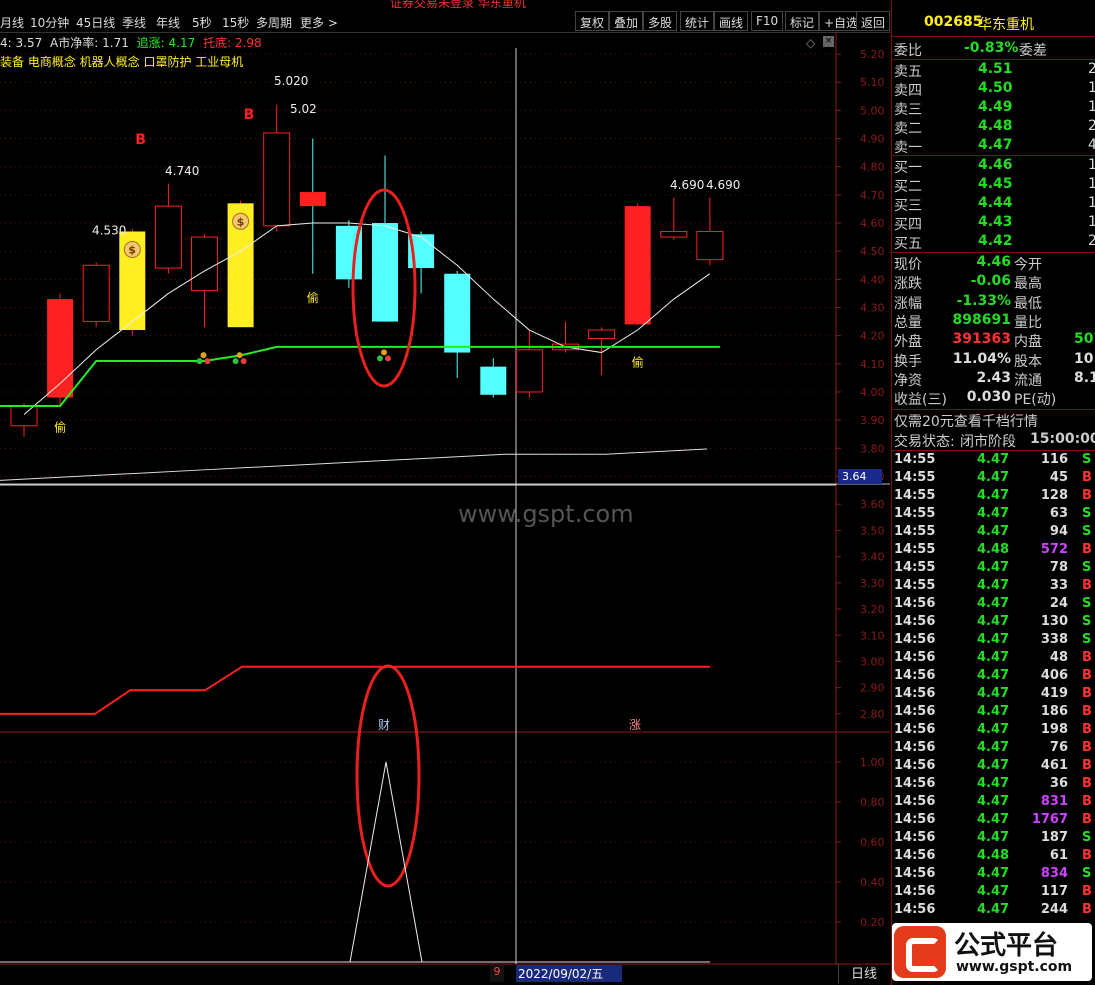 The image size is (1095, 985). I want to click on stat-value: 2.43, so click(993, 377).